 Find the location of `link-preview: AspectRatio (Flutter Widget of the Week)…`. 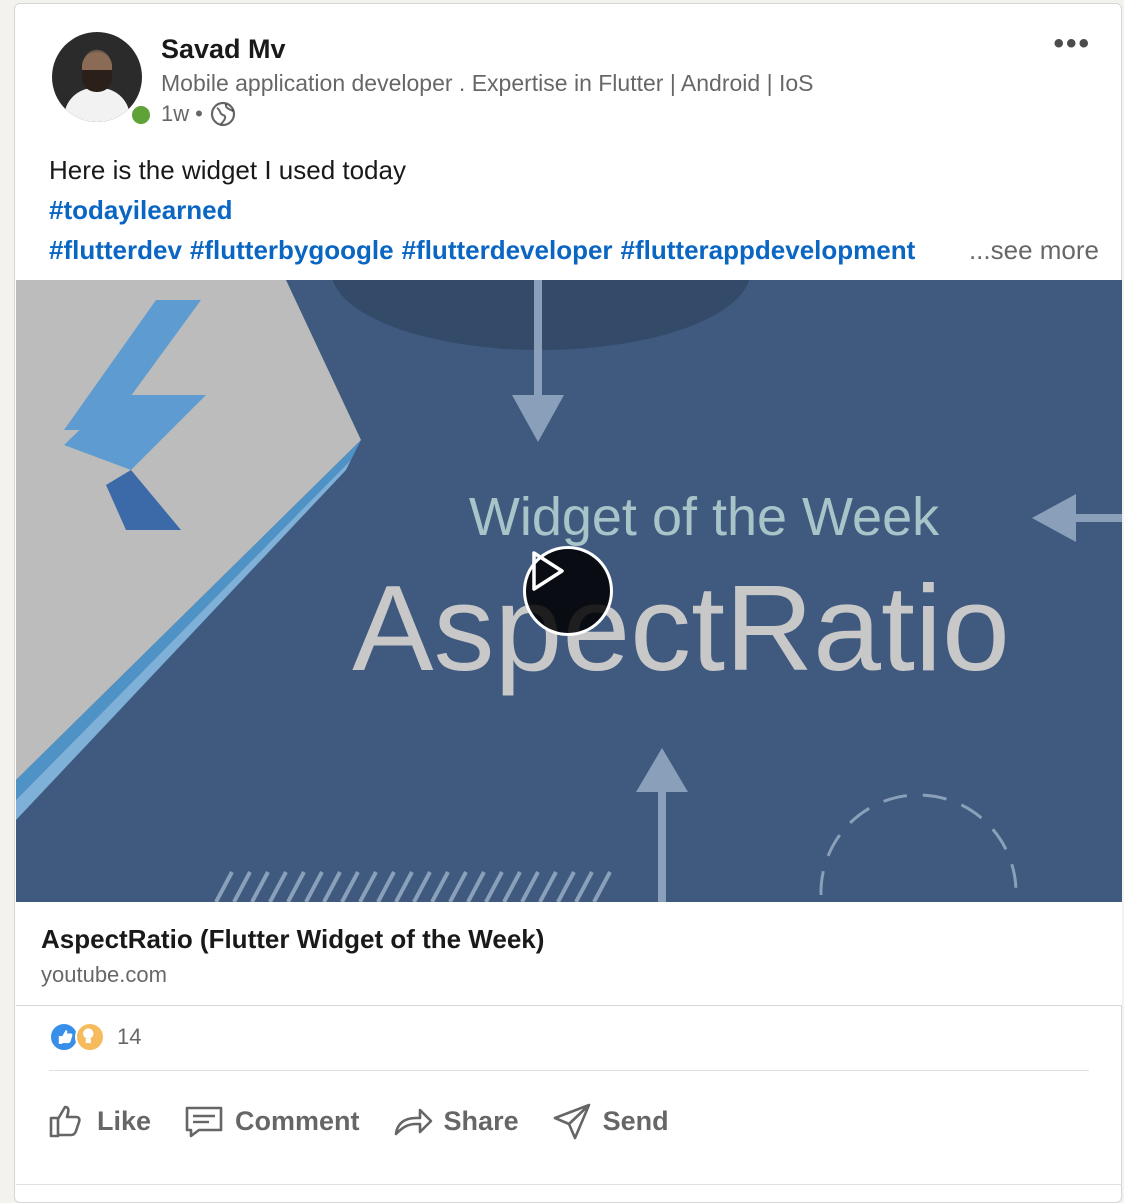

link-preview: AspectRatio (Flutter Widget of the Week)… is located at coordinates (569, 954).